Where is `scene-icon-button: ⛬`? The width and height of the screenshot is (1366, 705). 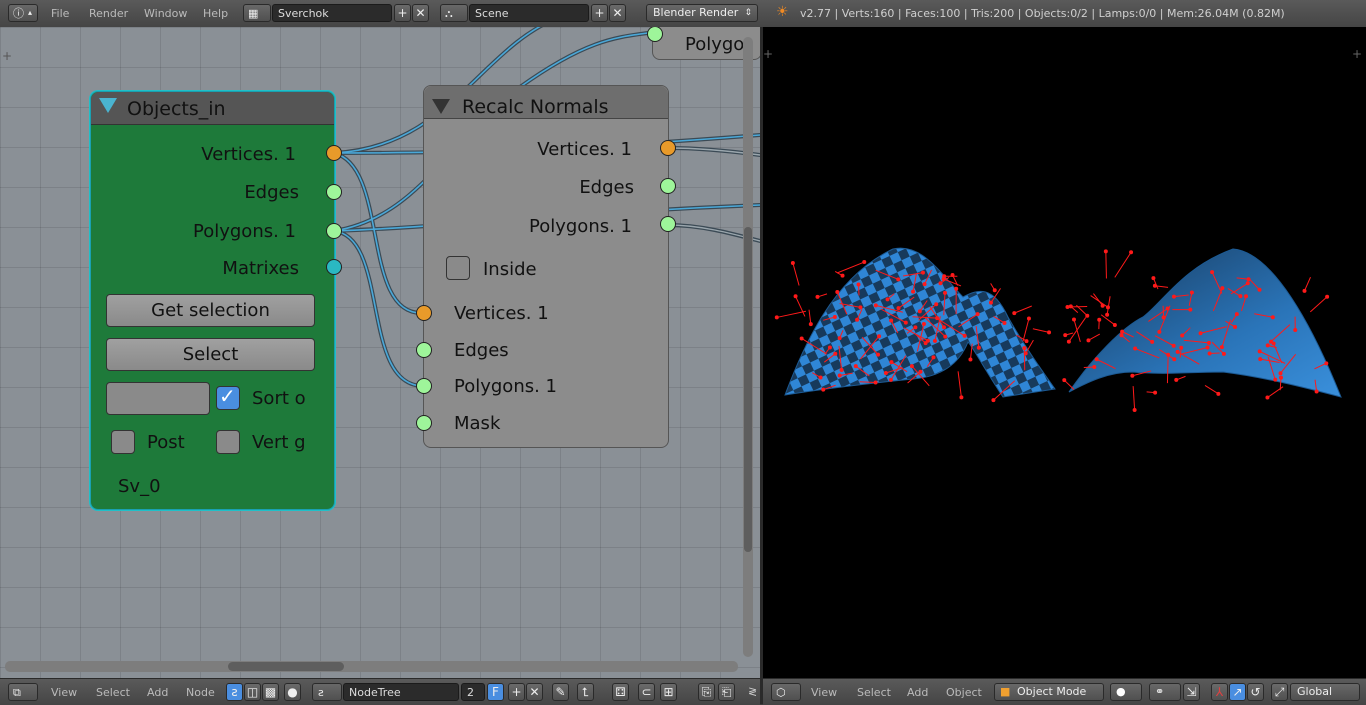
scene-icon-button: ⛬ is located at coordinates (454, 13).